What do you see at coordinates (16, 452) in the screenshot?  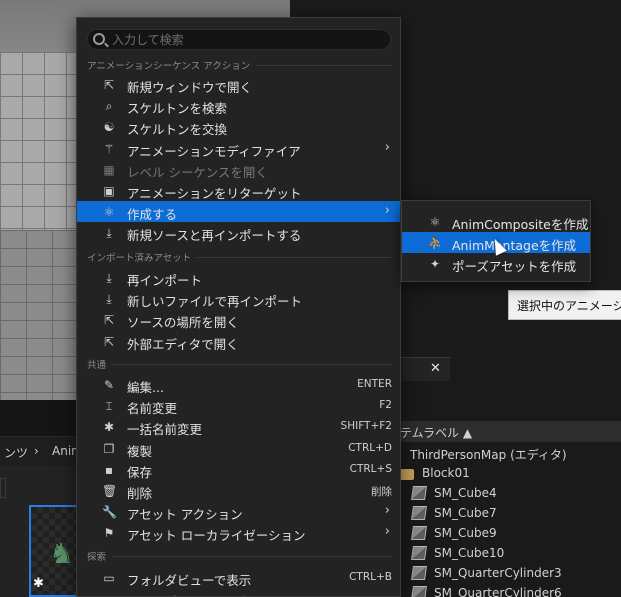 I see `path-segment-content: ンツ` at bounding box center [16, 452].